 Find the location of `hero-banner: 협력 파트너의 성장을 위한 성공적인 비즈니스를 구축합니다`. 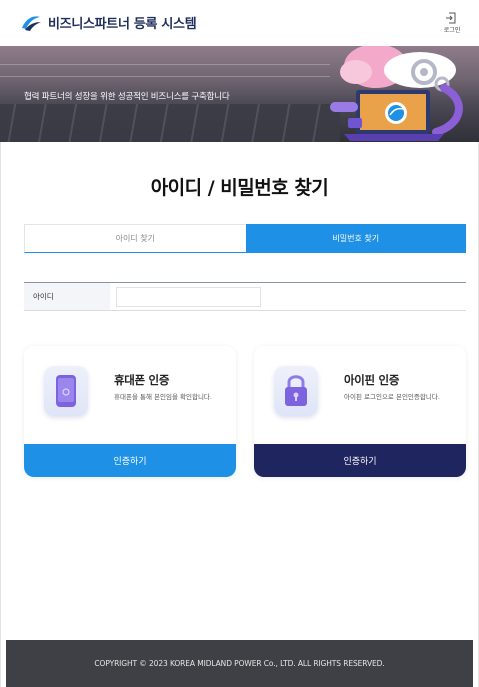

hero-banner: 협력 파트너의 성장을 위한 성공적인 비즈니스를 구축합니다 is located at coordinates (239, 94).